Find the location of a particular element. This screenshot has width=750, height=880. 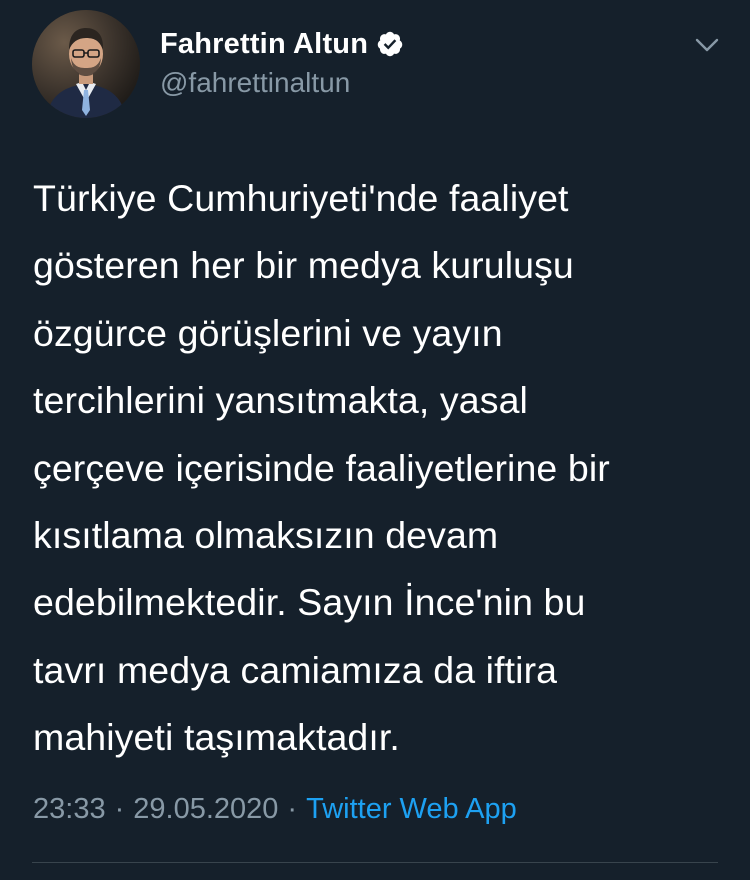

user-info: Fahrettin Altun @fahrettinaltun is located at coordinates (282, 61).